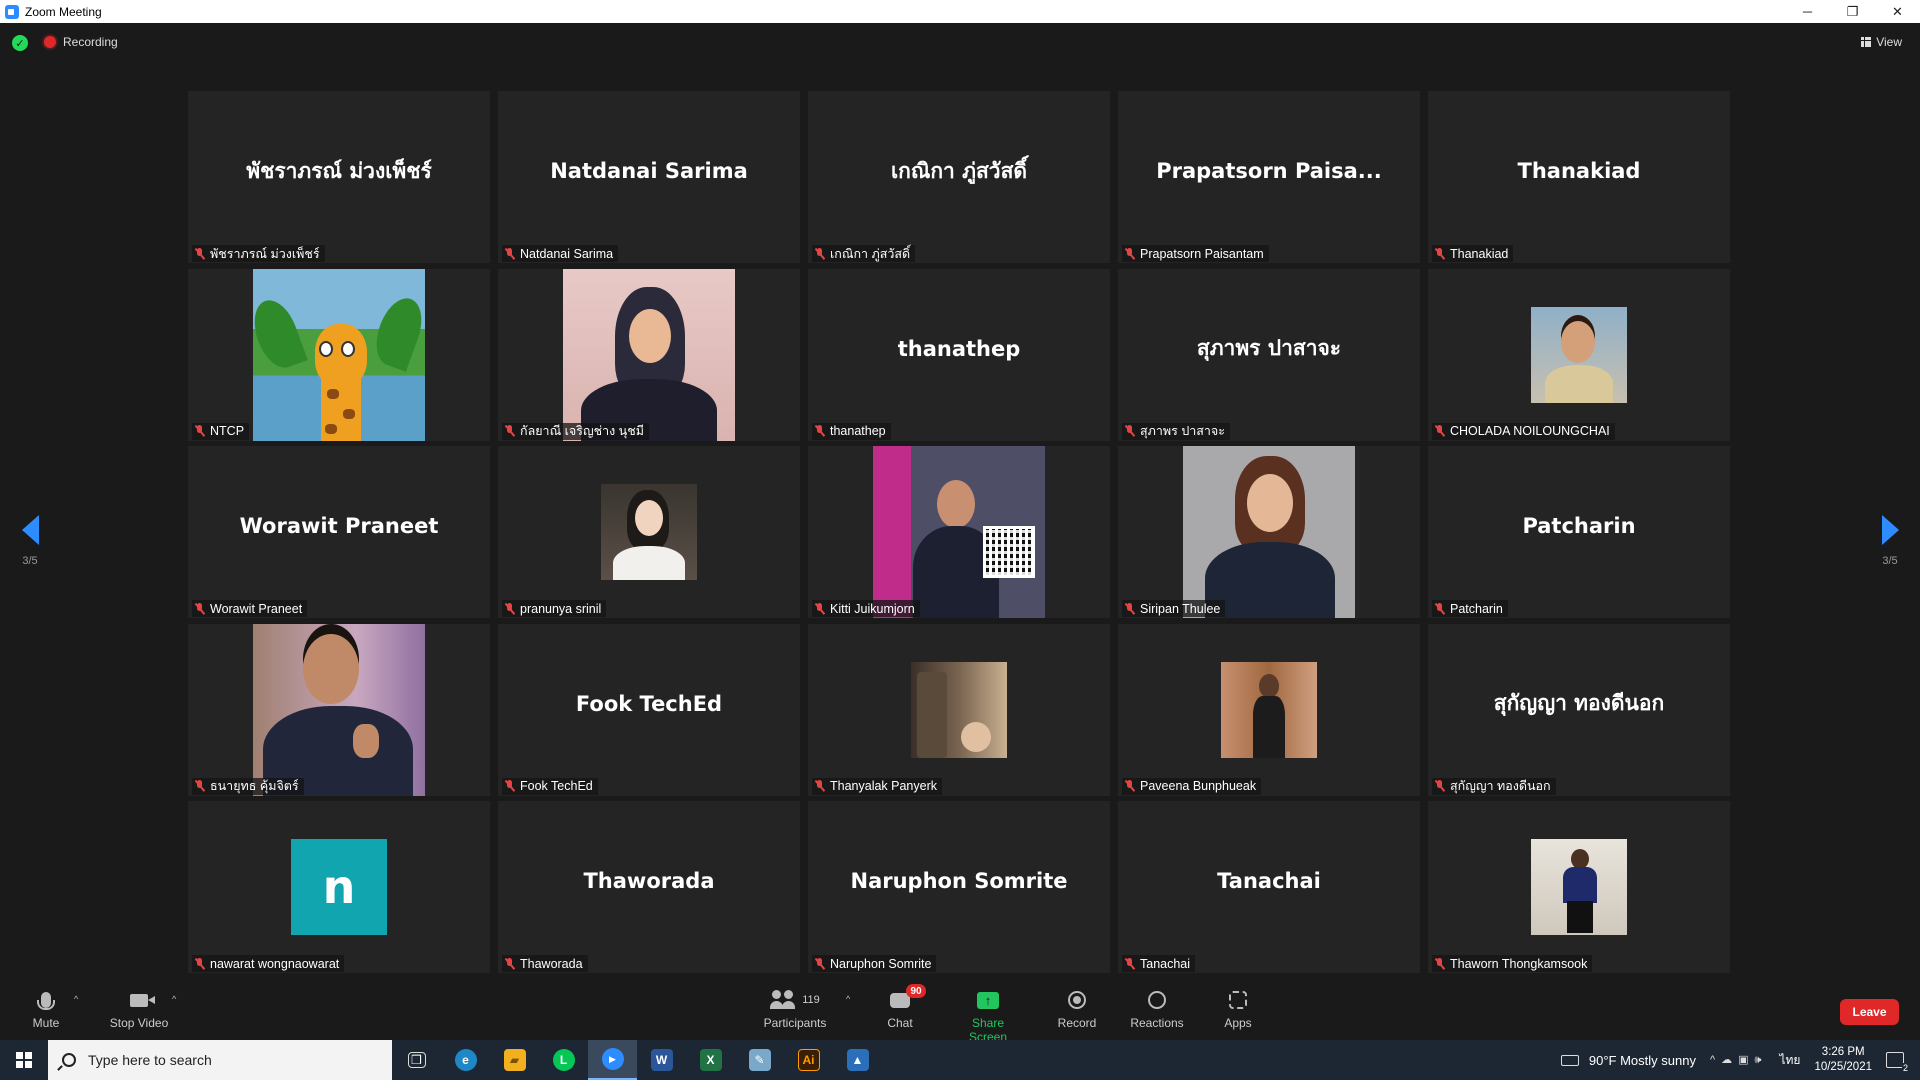 The image size is (1920, 1080). What do you see at coordinates (563, 1060) in the screenshot?
I see `taskbar-line: L` at bounding box center [563, 1060].